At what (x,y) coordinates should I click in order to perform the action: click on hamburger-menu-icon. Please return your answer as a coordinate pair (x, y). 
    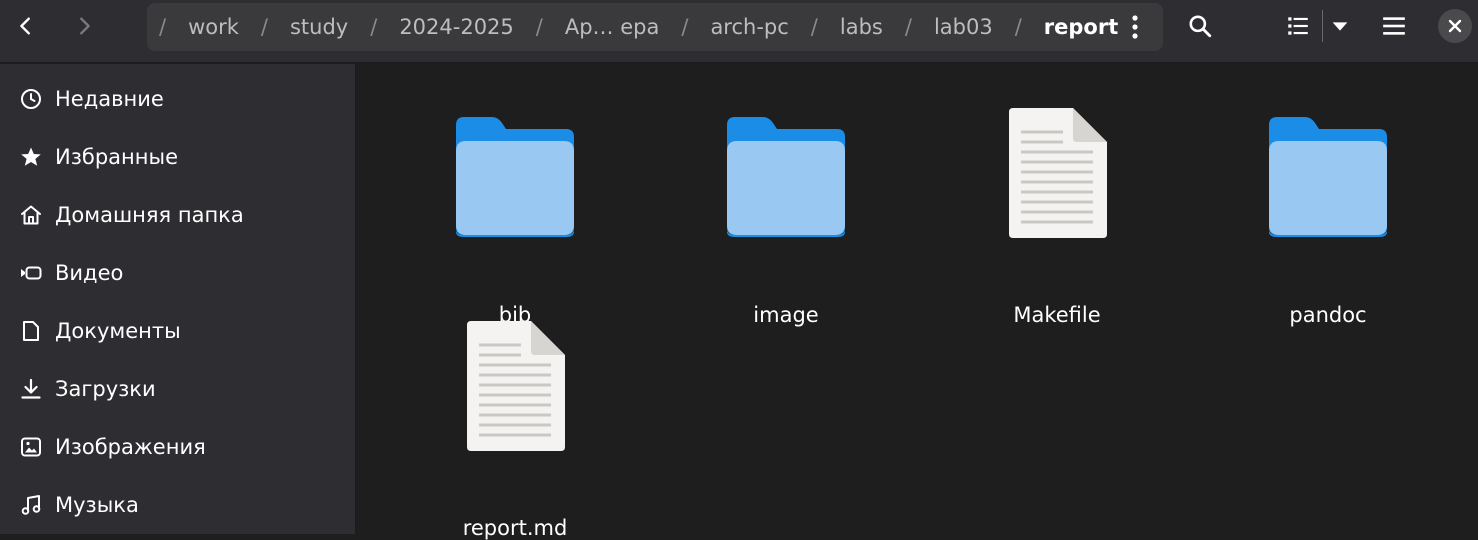
    Looking at the image, I should click on (1394, 26).